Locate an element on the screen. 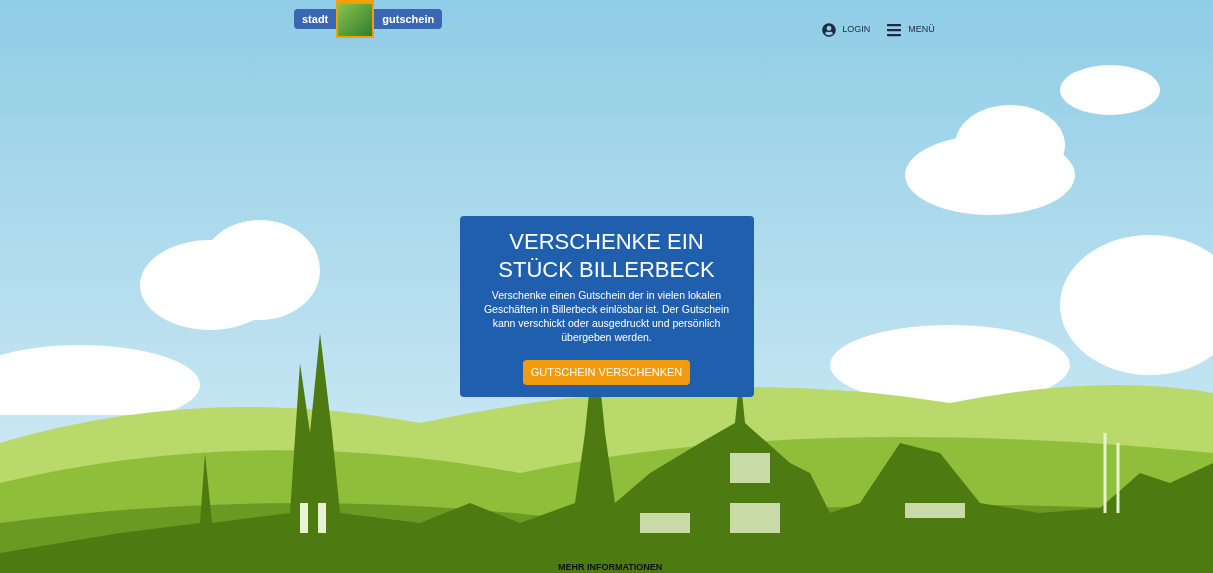 The height and width of the screenshot is (573, 1213). logo-bag-icon is located at coordinates (355, 19).